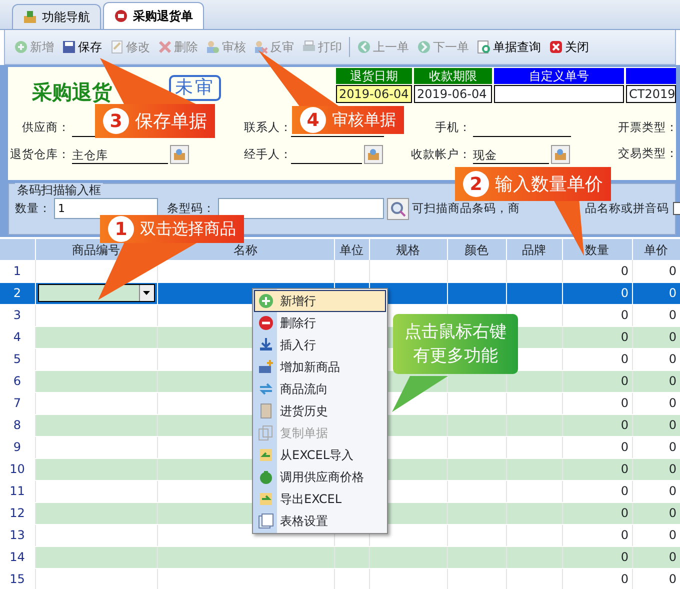 Image resolution: width=680 pixels, height=589 pixels. Describe the element at coordinates (266, 367) in the screenshot. I see `box-icon` at that location.